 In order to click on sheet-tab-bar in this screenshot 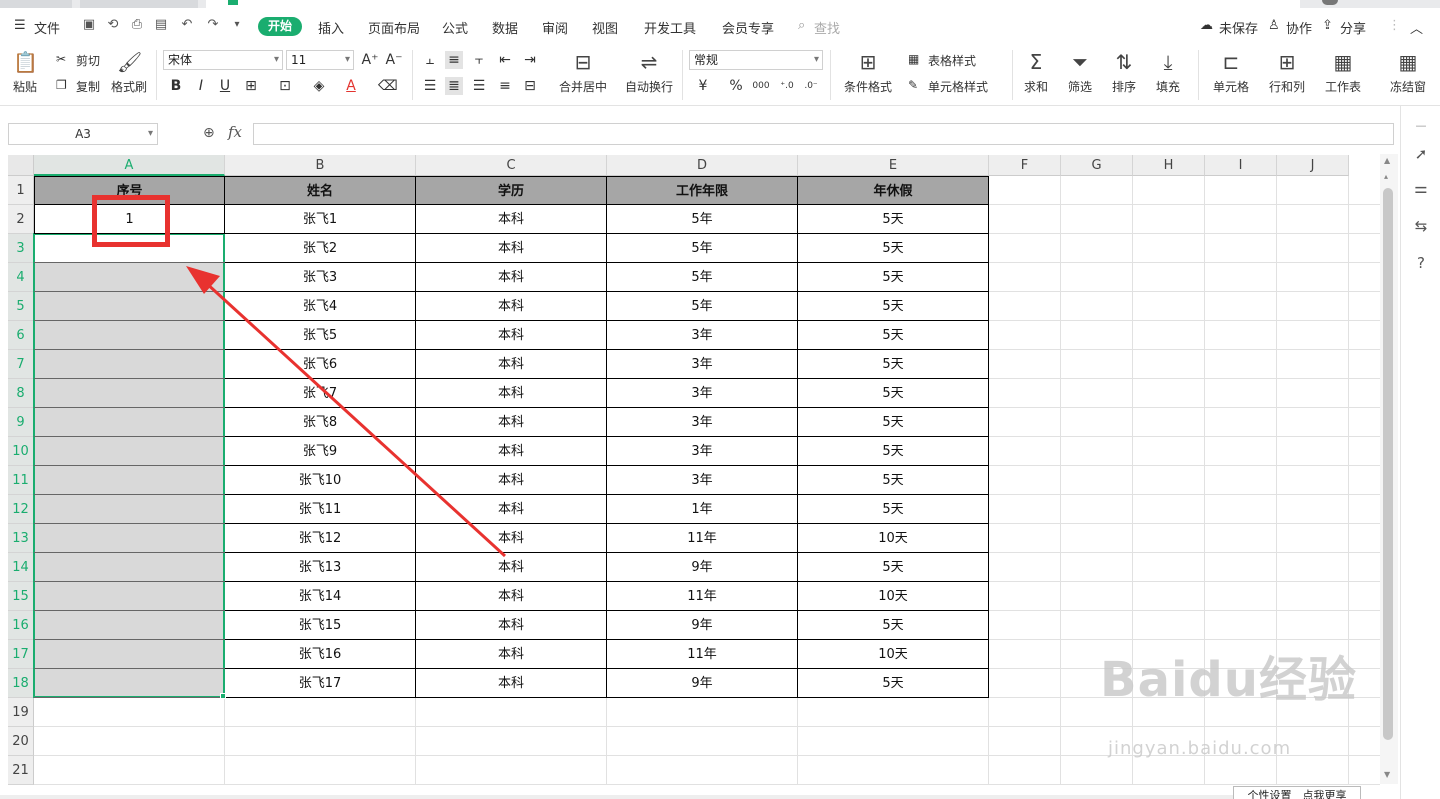, I will do `click(616, 797)`.